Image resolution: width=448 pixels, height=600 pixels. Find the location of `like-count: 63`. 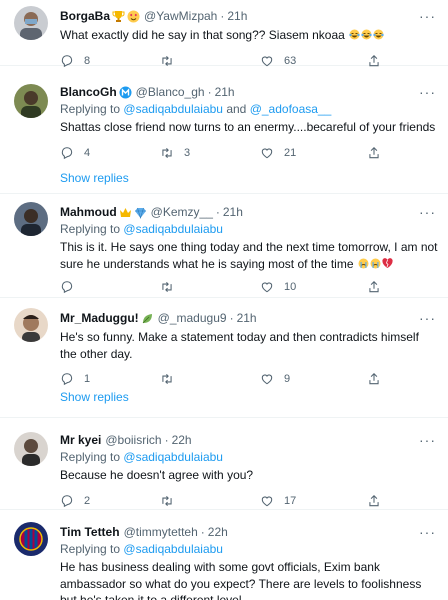

like-count: 63 is located at coordinates (290, 60).